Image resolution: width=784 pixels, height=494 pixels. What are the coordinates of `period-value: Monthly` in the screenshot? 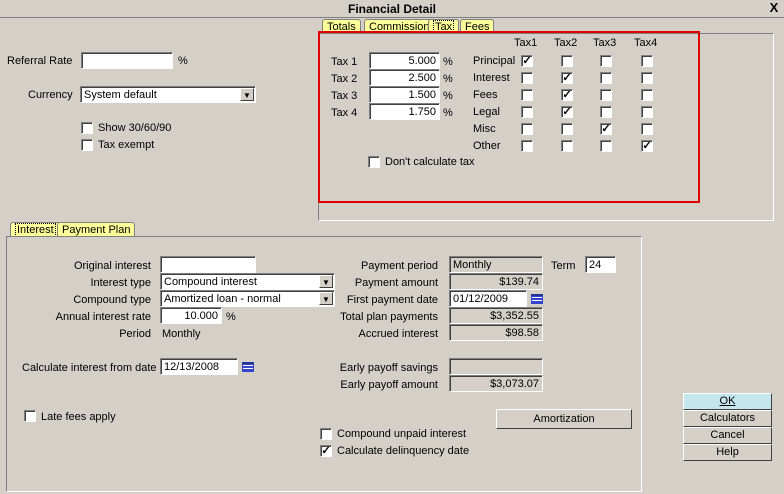 It's located at (181, 334).